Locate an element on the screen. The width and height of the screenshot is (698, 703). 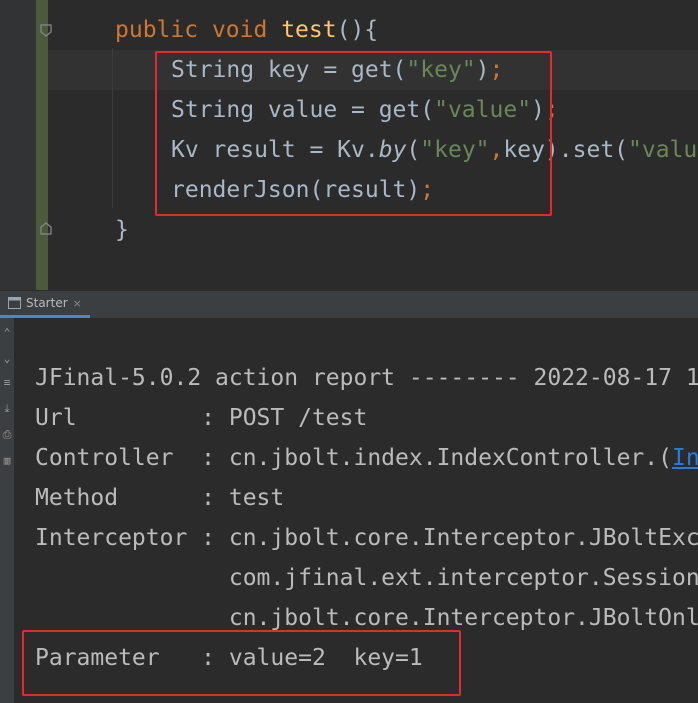
fold-end-marker-icon is located at coordinates (46, 229).